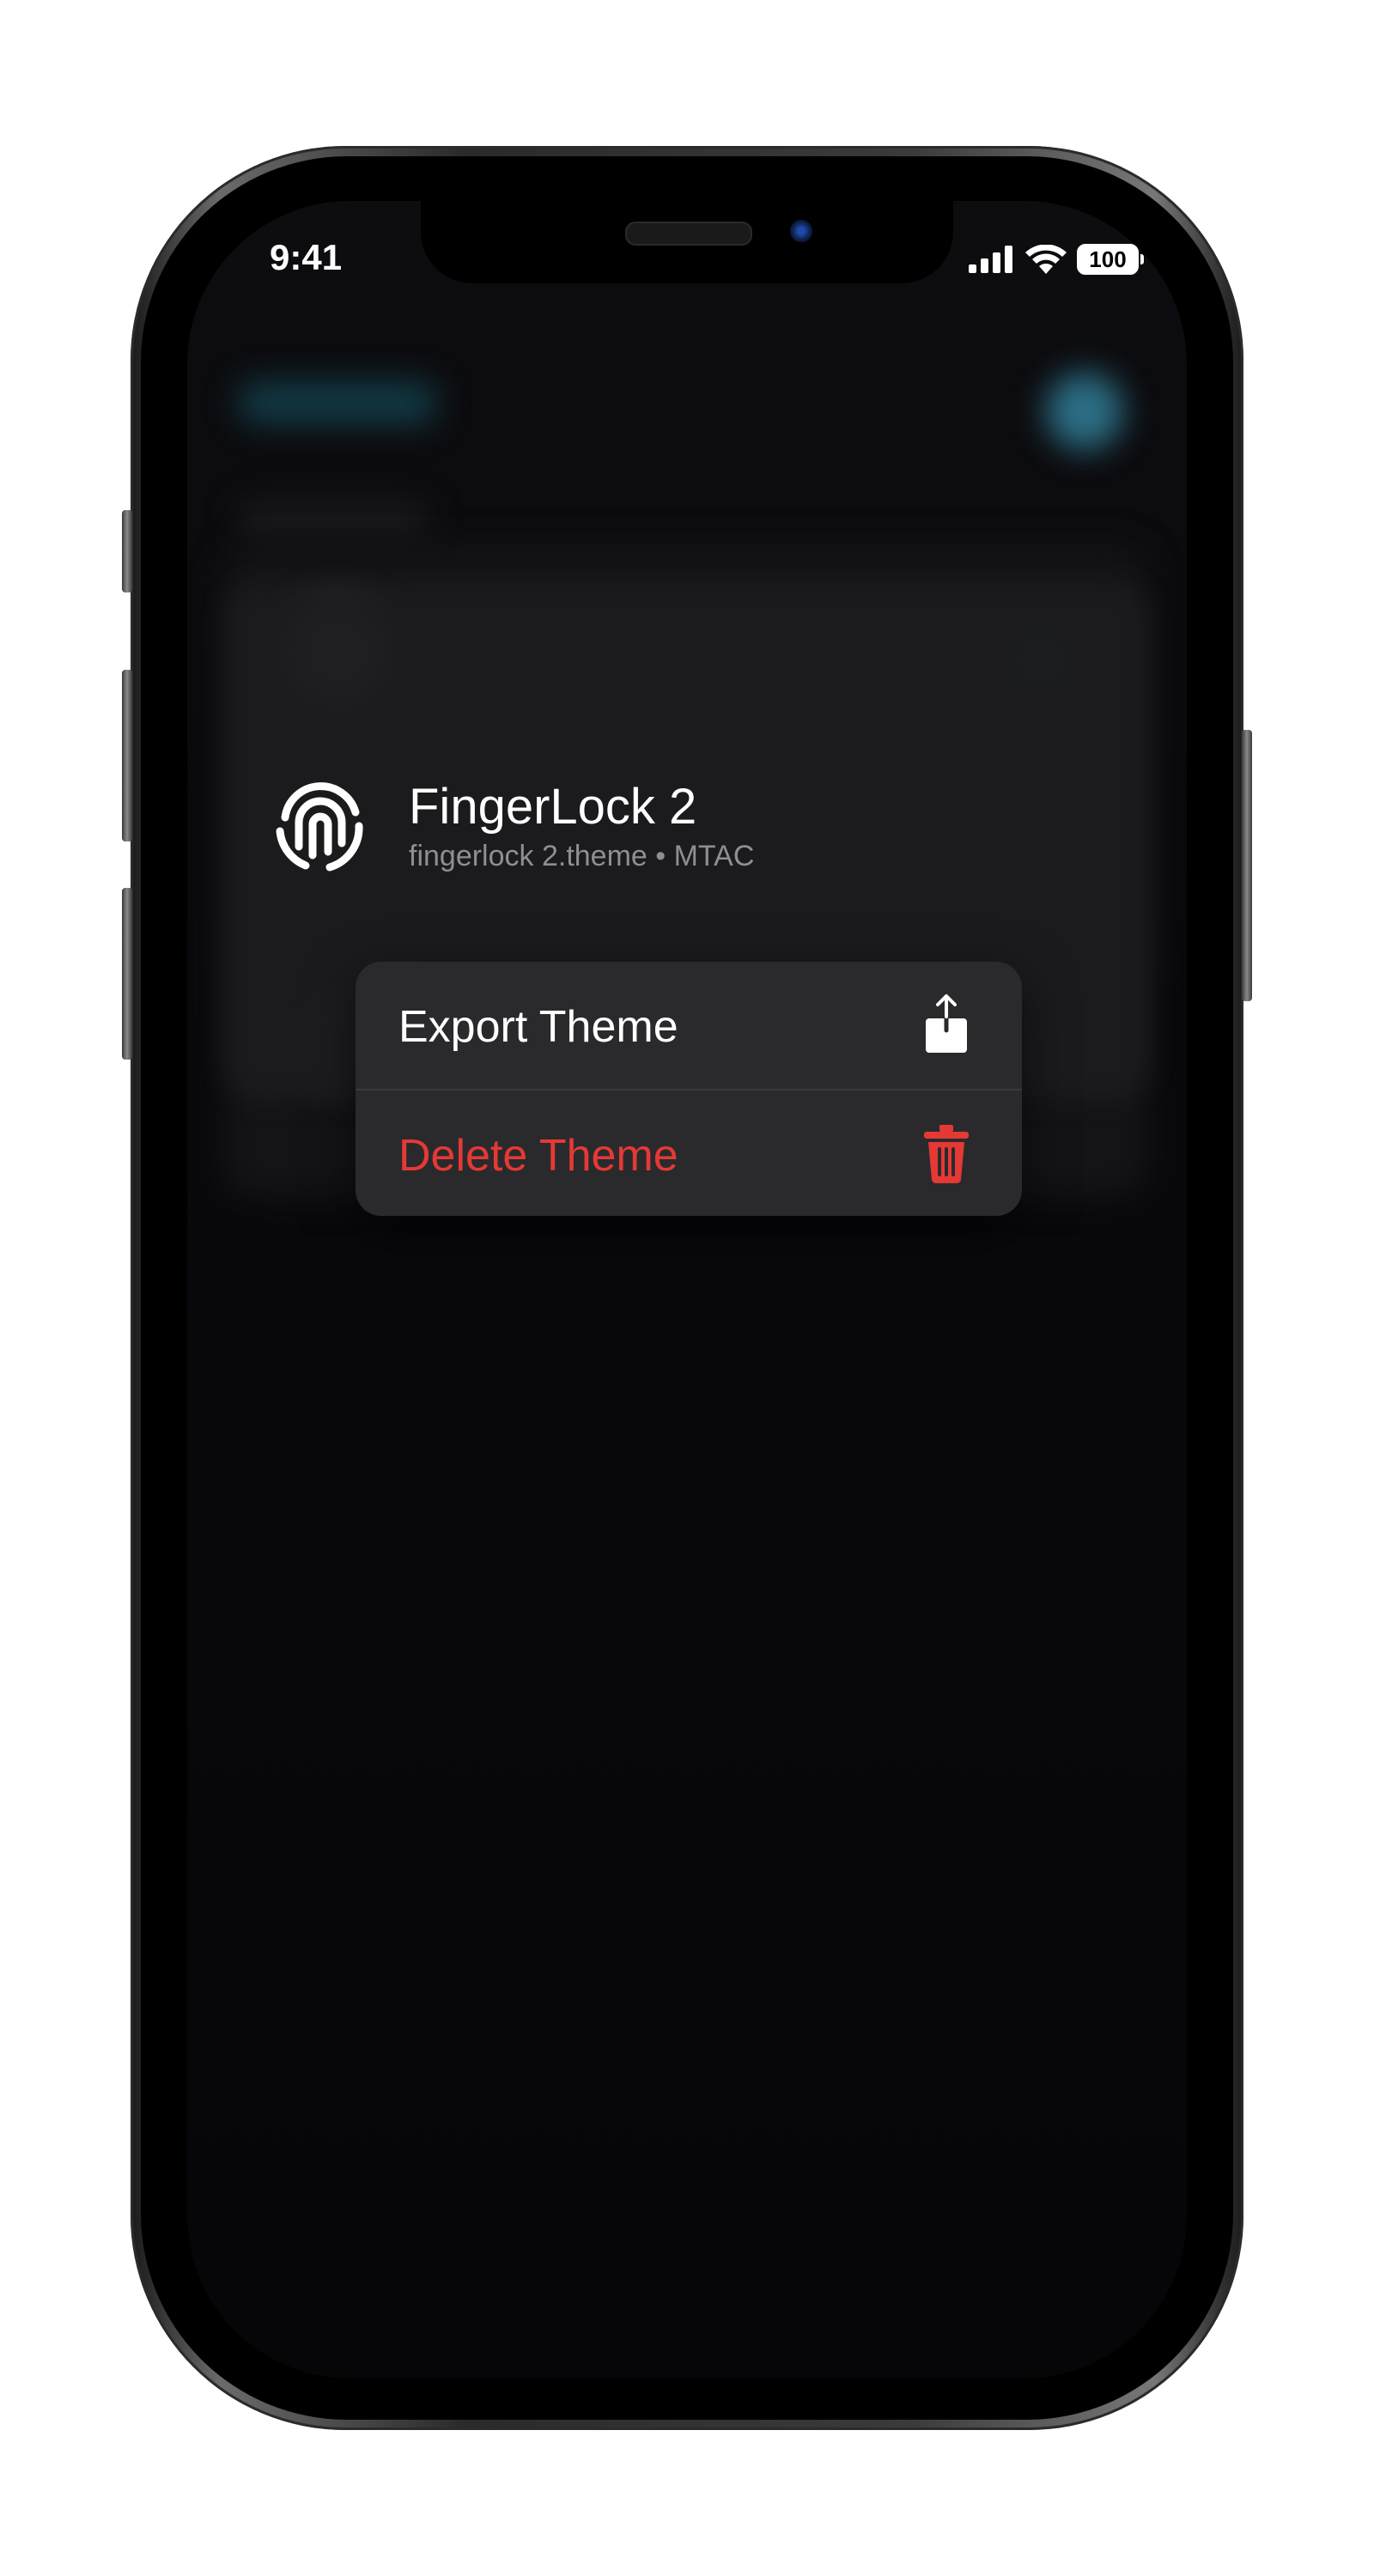 The width and height of the screenshot is (1374, 2576). What do you see at coordinates (582, 856) in the screenshot?
I see `theme-filename: fingerlock 2.theme • MTAC` at bounding box center [582, 856].